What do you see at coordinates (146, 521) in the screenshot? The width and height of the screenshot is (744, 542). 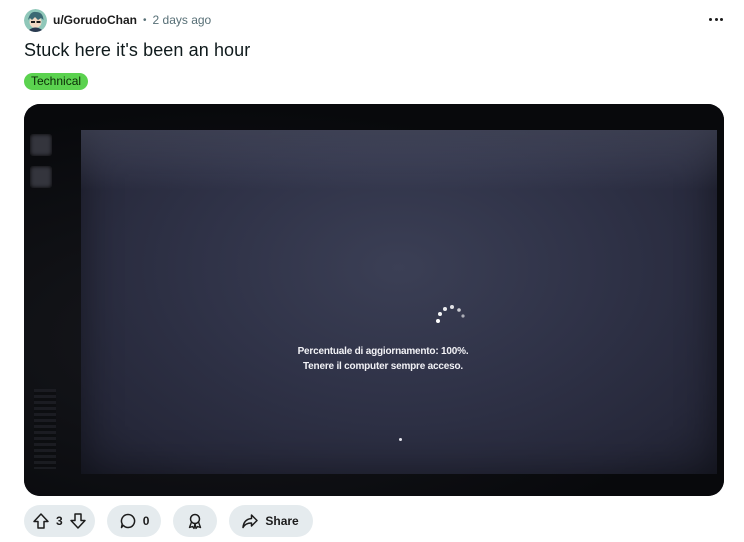 I see `comment-count: 0` at bounding box center [146, 521].